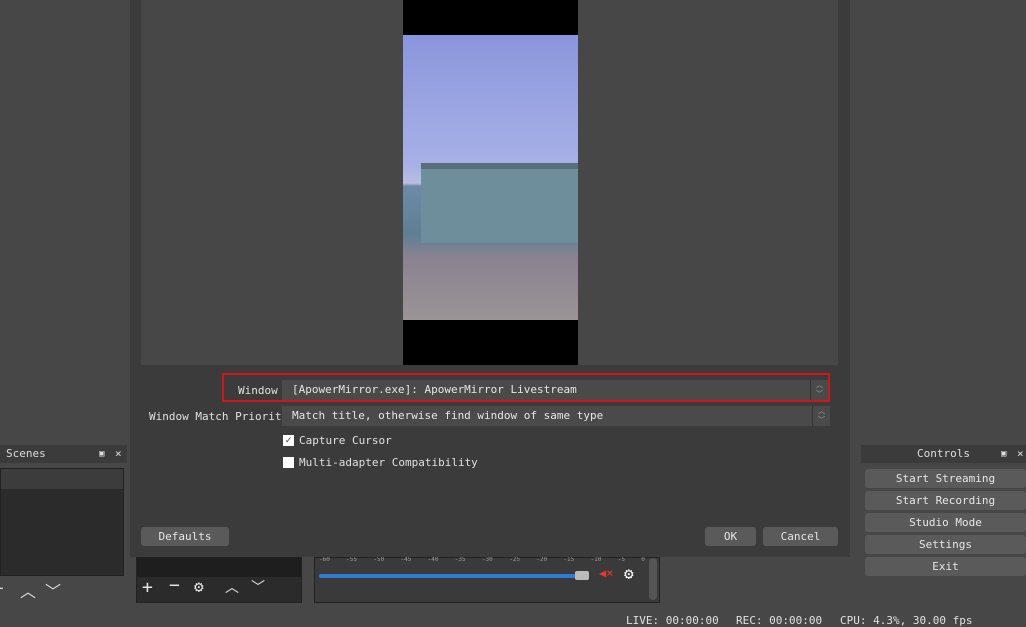  I want to click on defaults-button: Defaults, so click(185, 536).